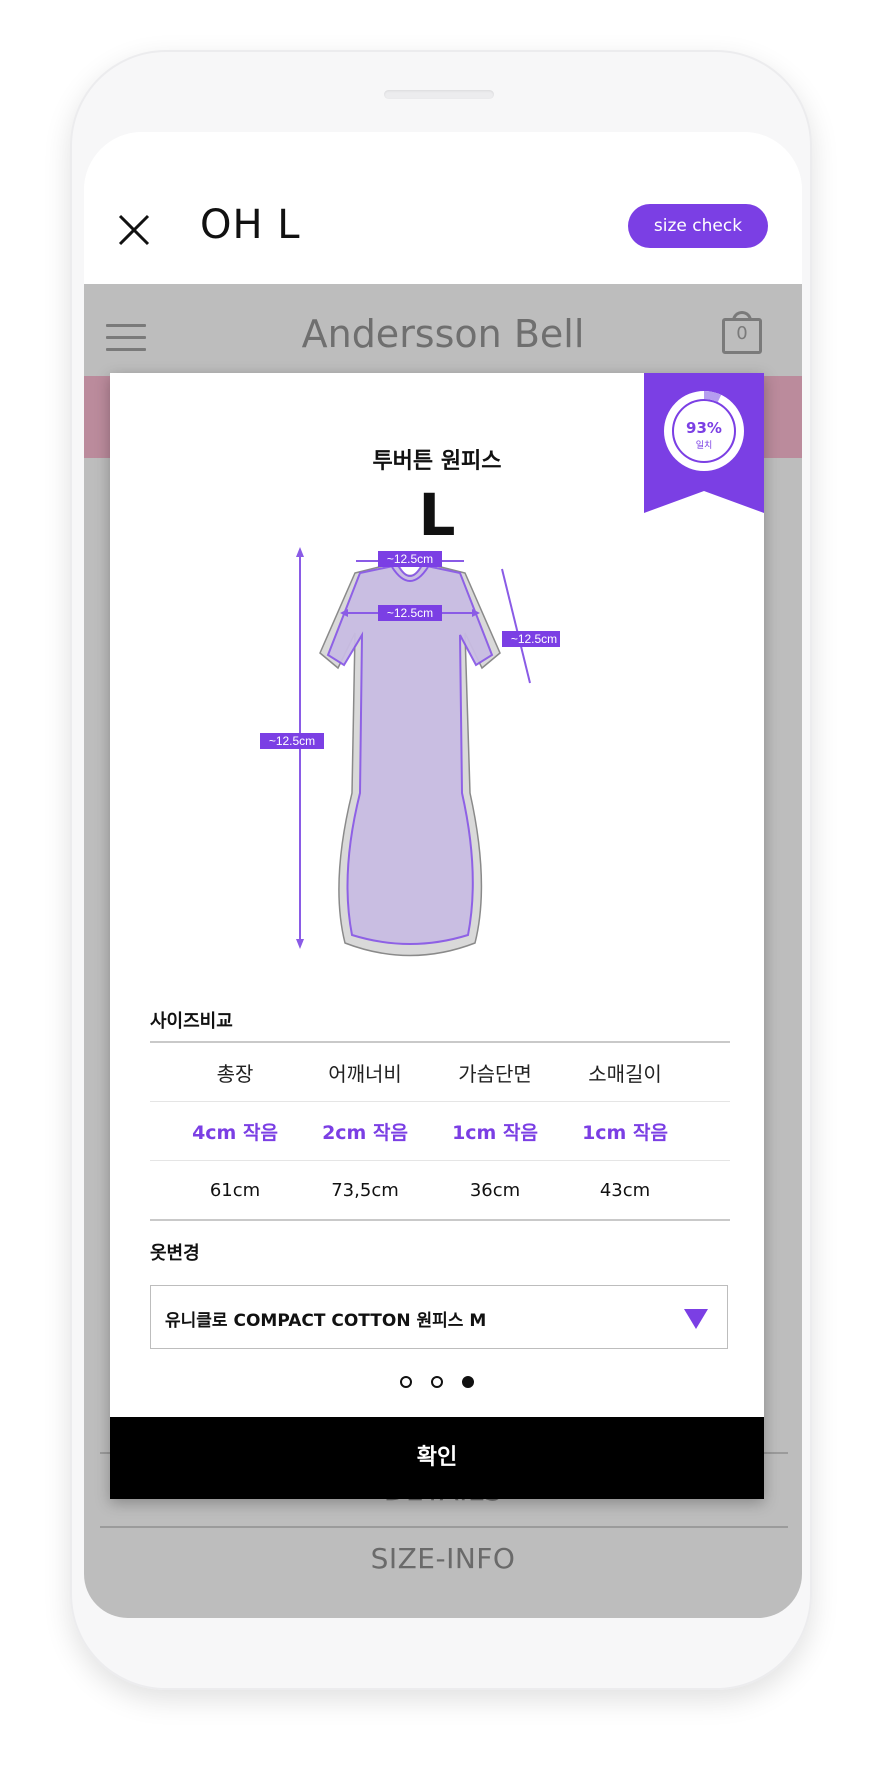  Describe the element at coordinates (625, 1073) in the screenshot. I see `column-header: 소매길이` at that location.